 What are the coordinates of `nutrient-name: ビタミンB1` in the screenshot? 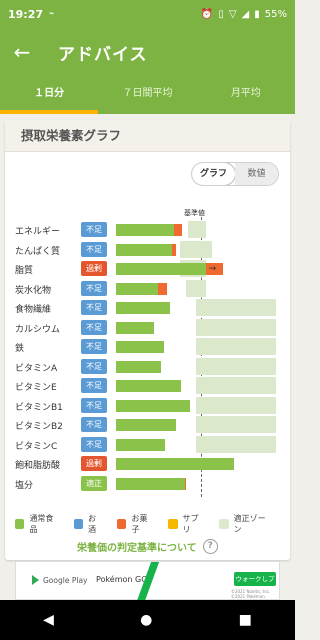 It's located at (39, 407).